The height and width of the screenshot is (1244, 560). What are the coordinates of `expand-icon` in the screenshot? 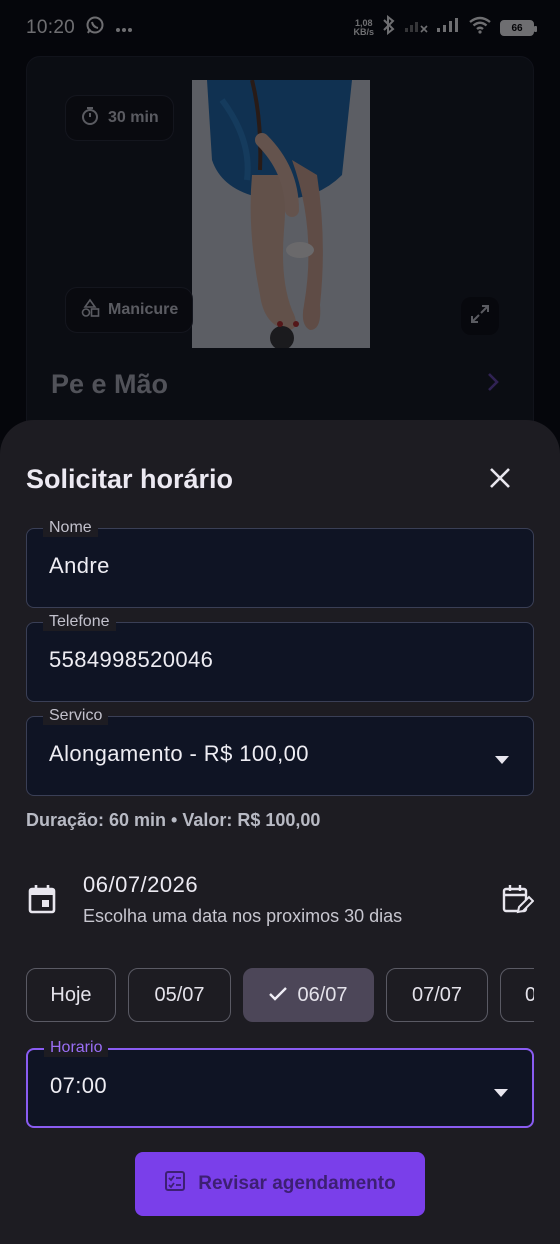 It's located at (480, 316).